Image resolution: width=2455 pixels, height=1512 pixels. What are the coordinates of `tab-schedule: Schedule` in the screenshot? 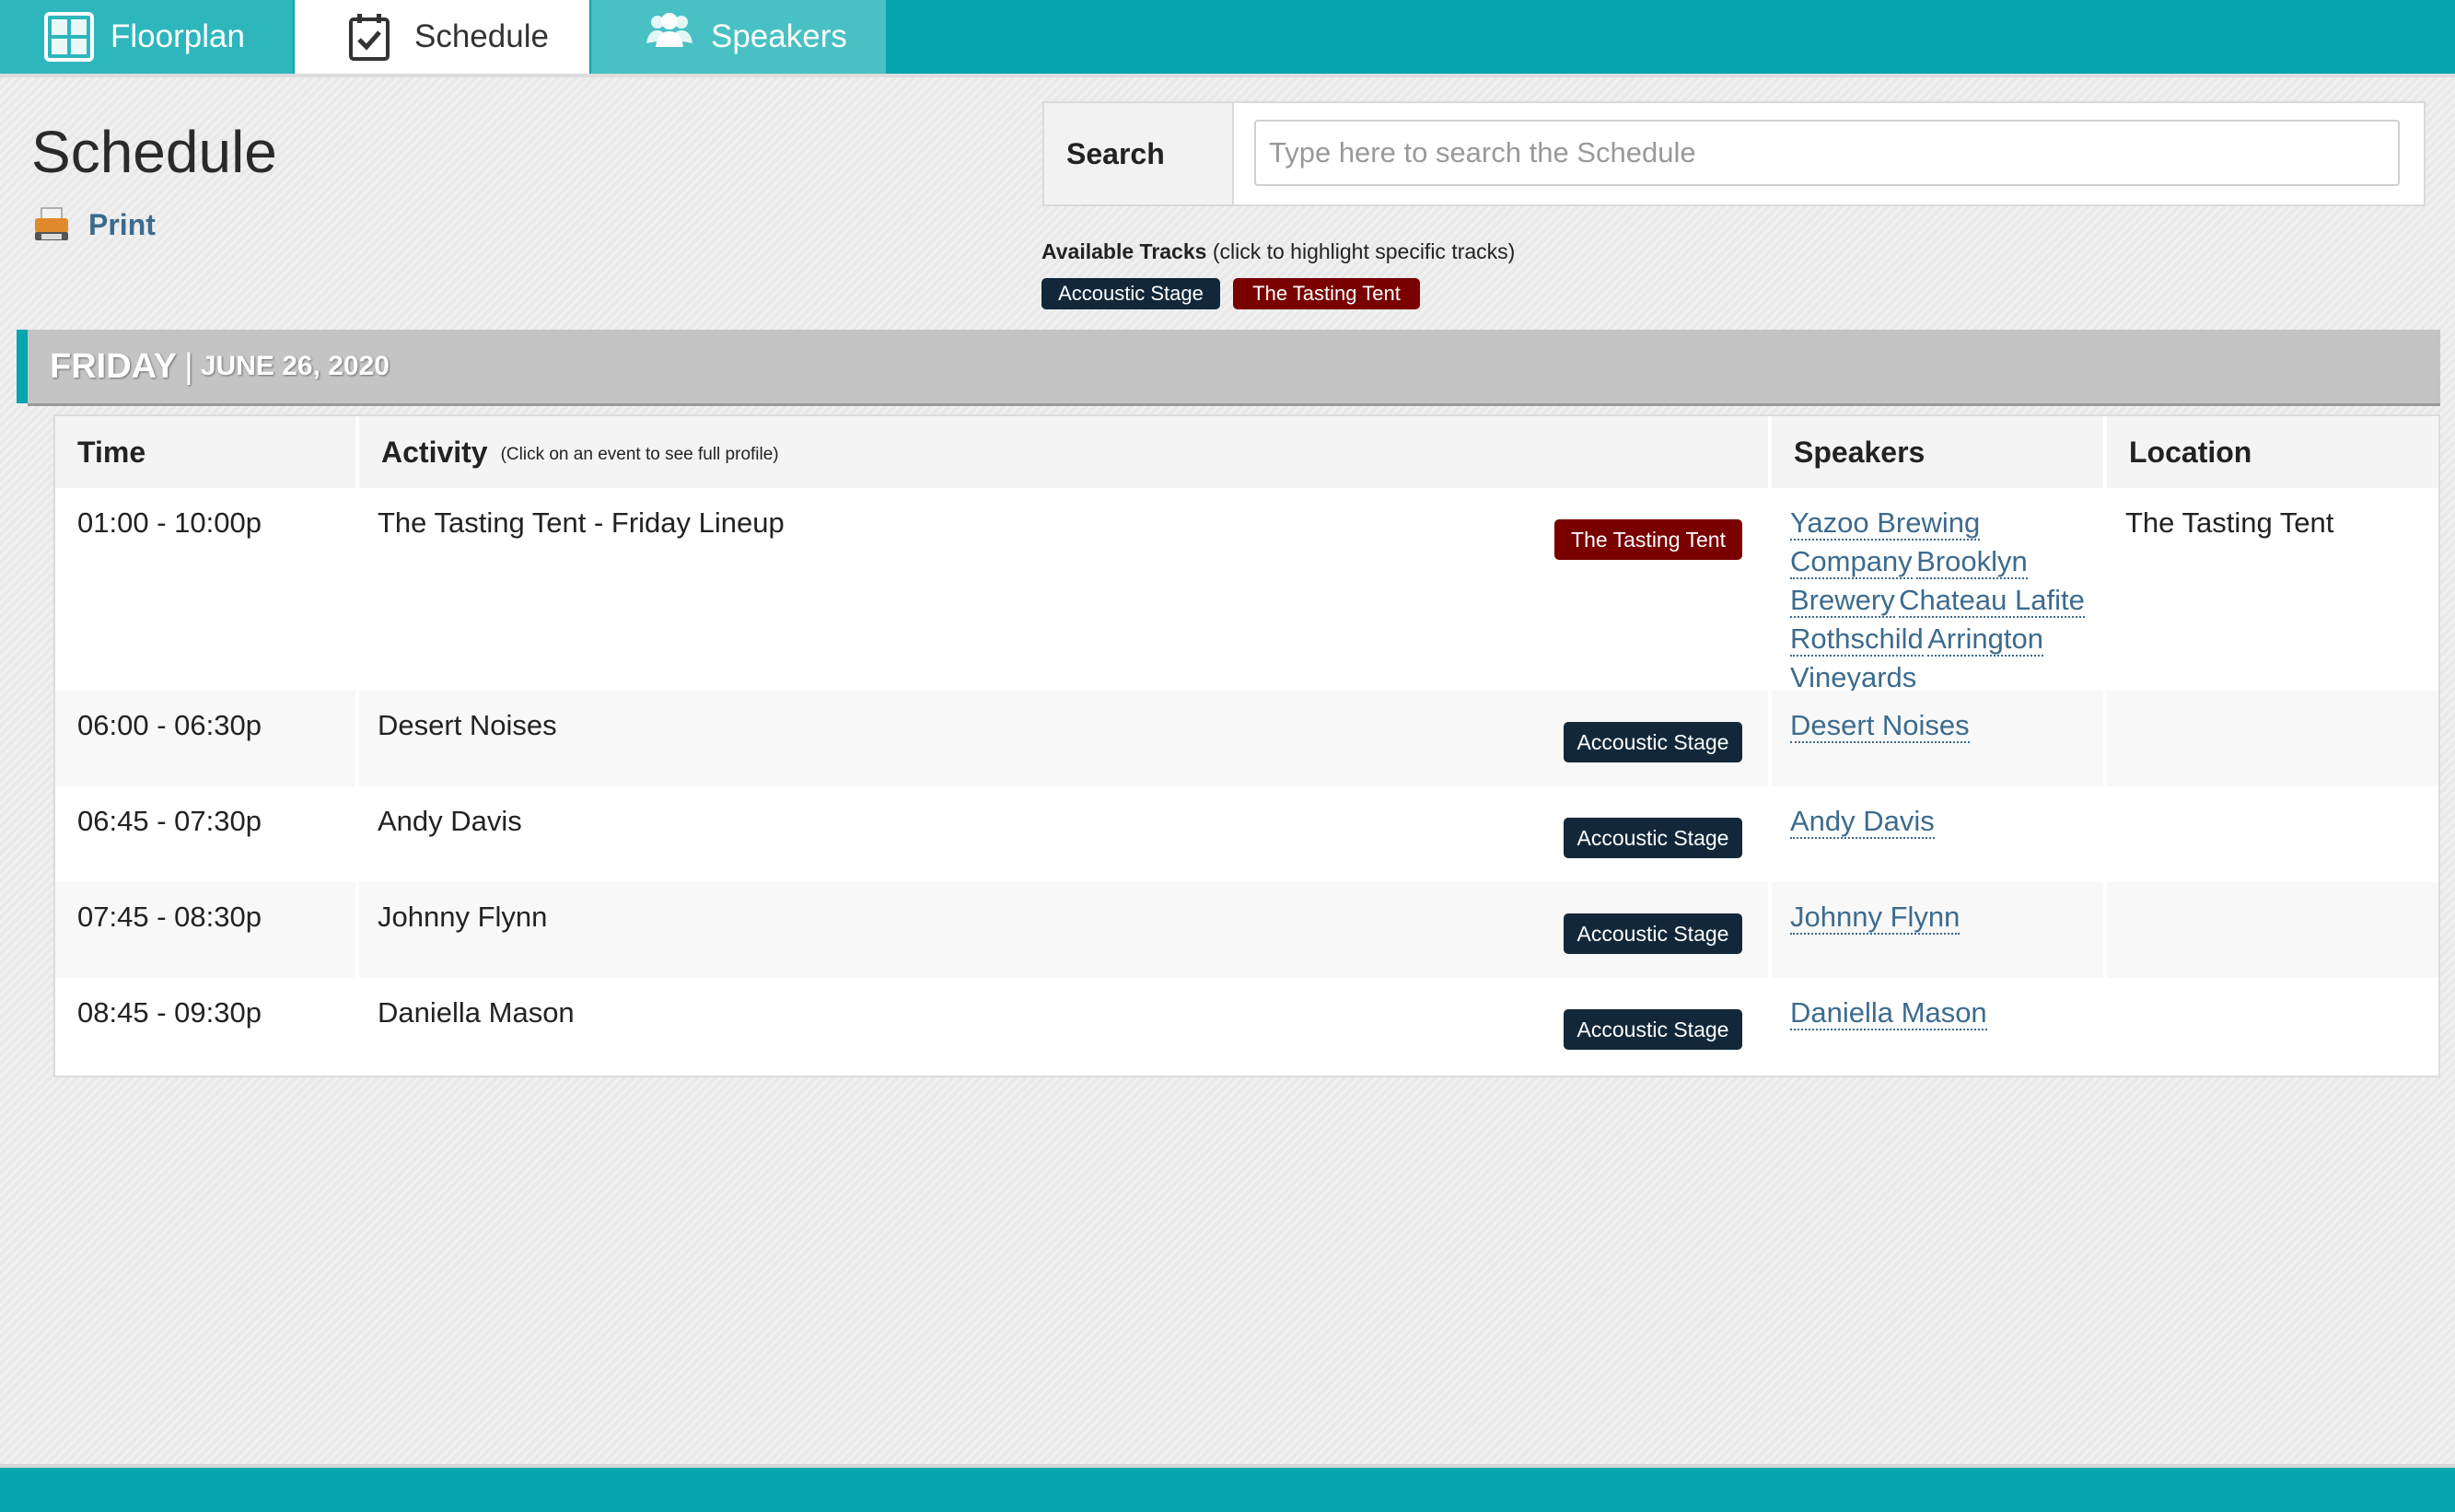 It's located at (442, 37).